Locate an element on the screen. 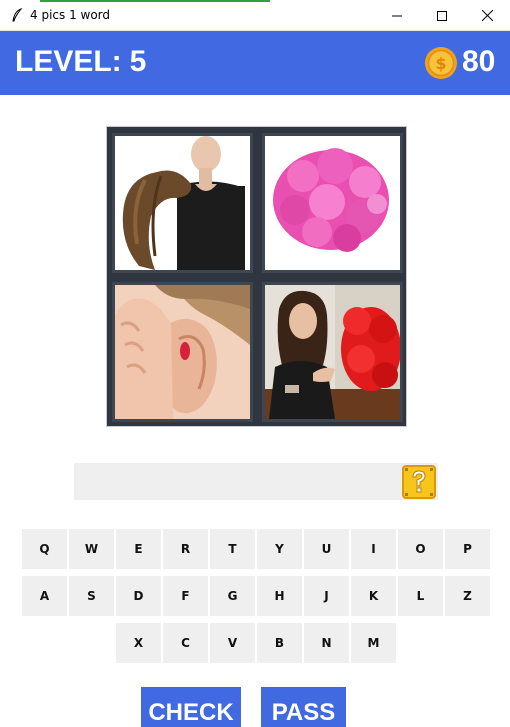  key-l: L is located at coordinates (420, 596).